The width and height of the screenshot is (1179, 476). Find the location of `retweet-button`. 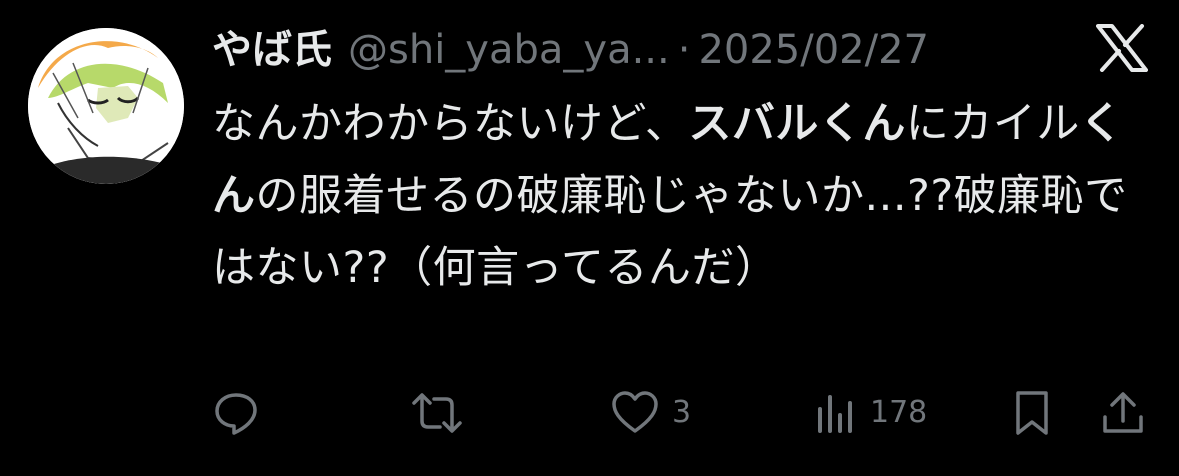

retweet-button is located at coordinates (437, 413).